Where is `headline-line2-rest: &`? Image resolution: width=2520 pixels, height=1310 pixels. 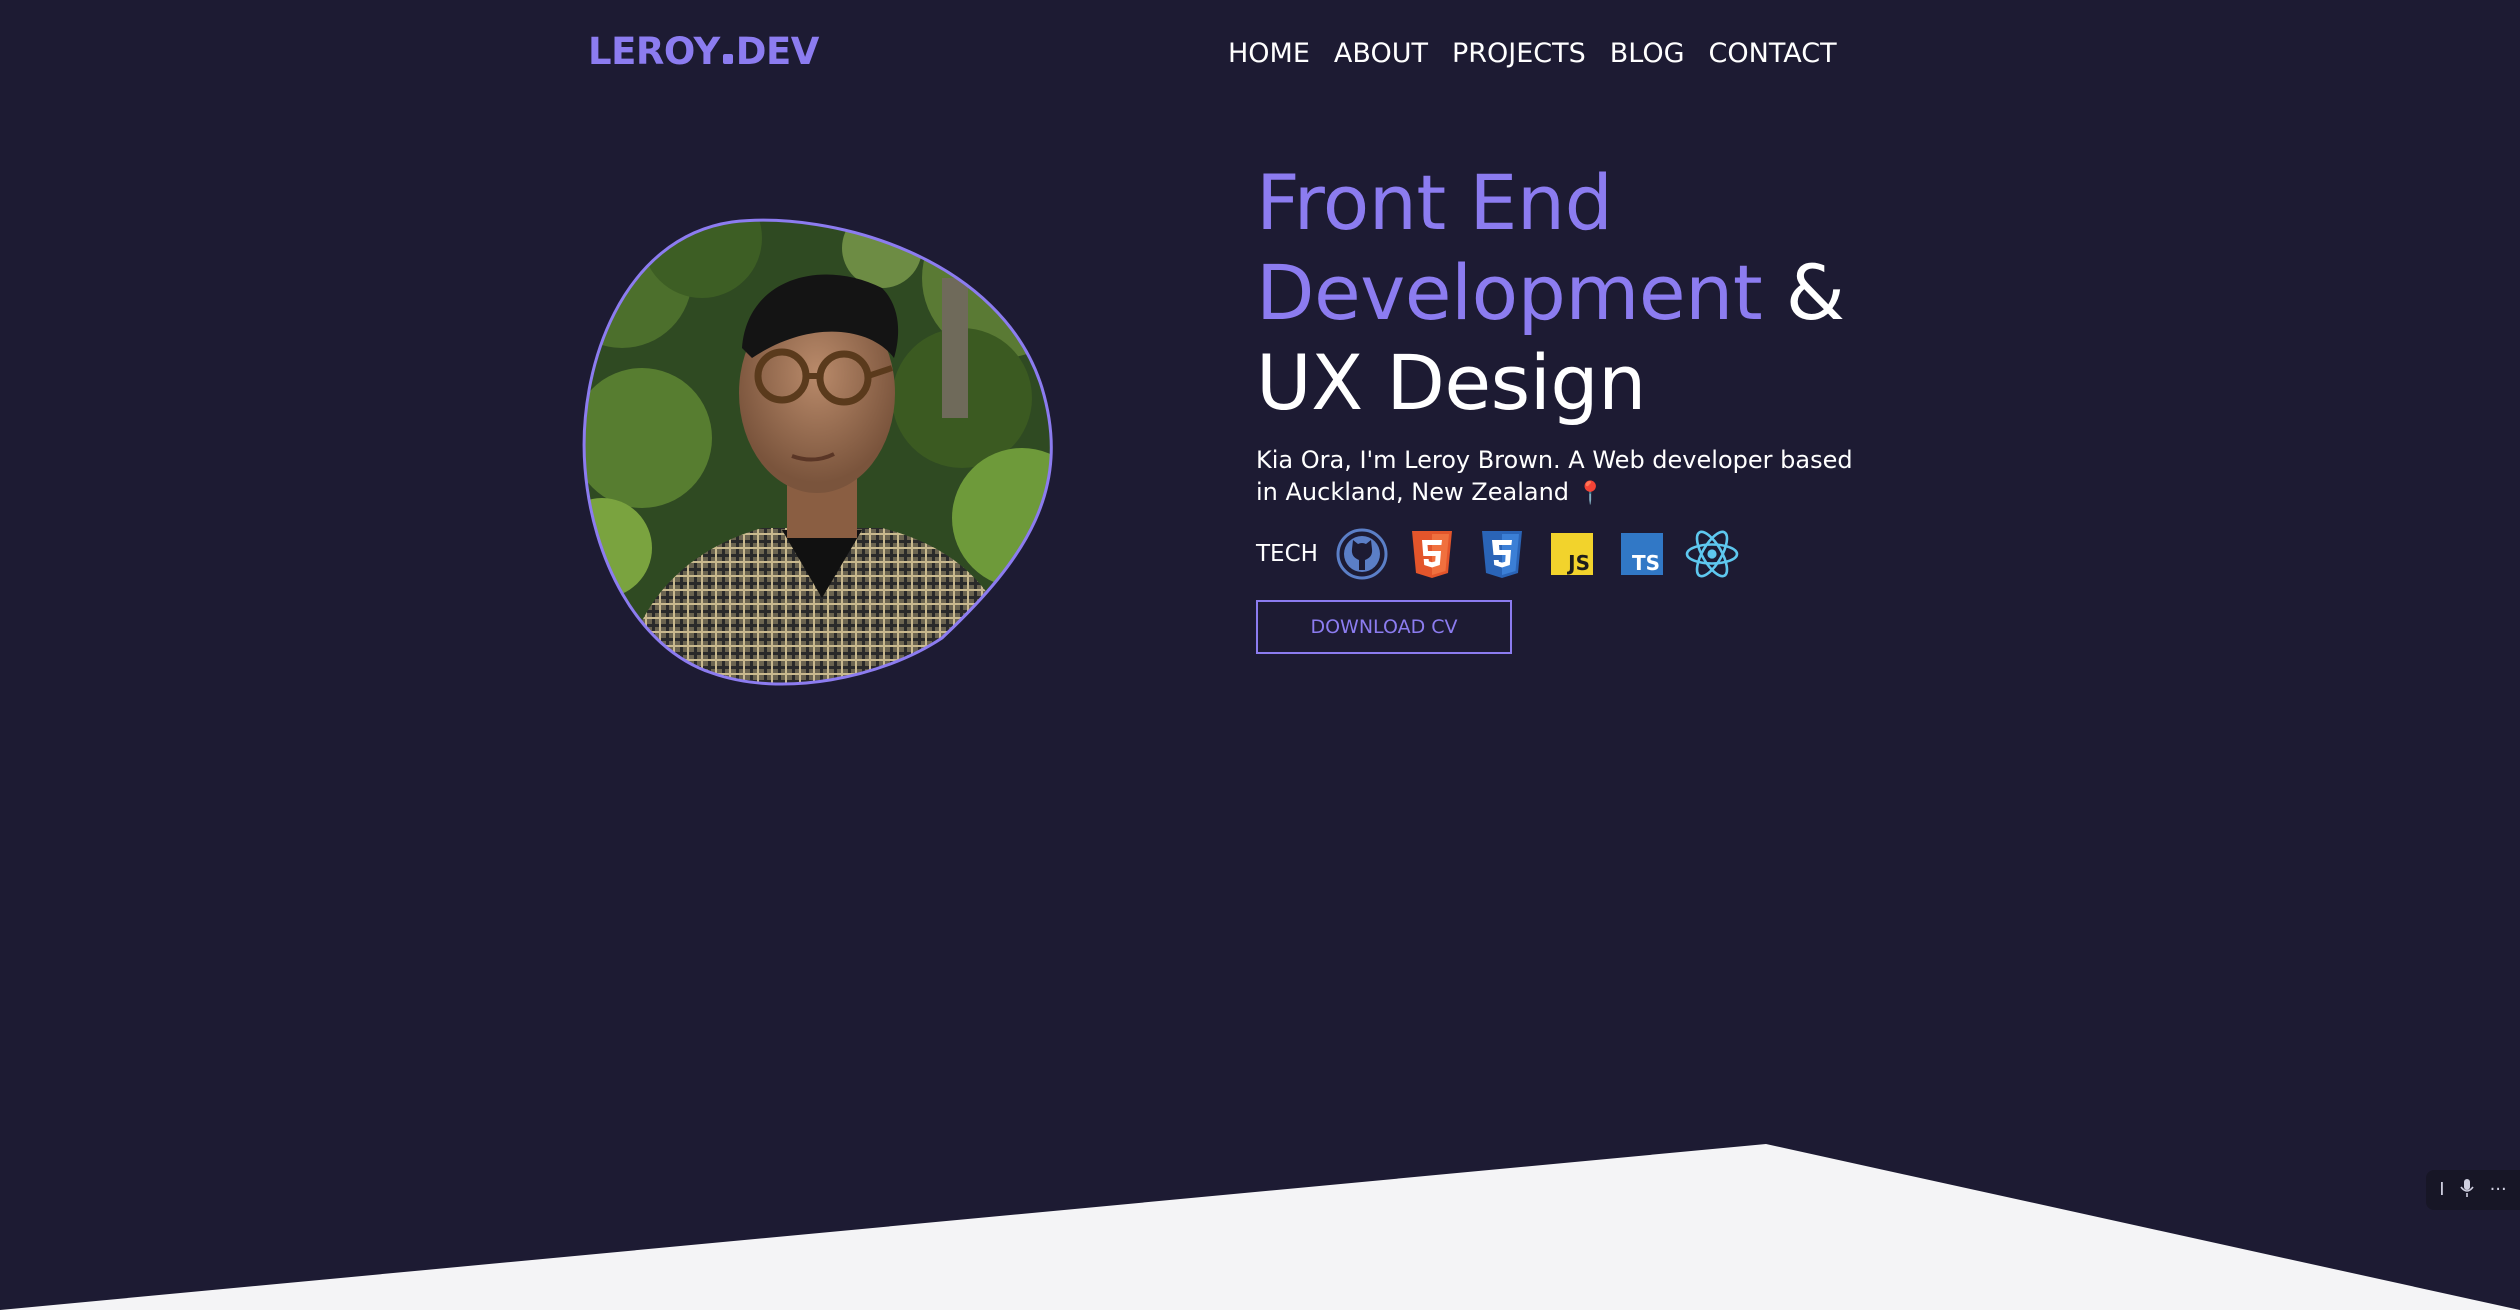
headline-line2-rest: & is located at coordinates (1803, 292).